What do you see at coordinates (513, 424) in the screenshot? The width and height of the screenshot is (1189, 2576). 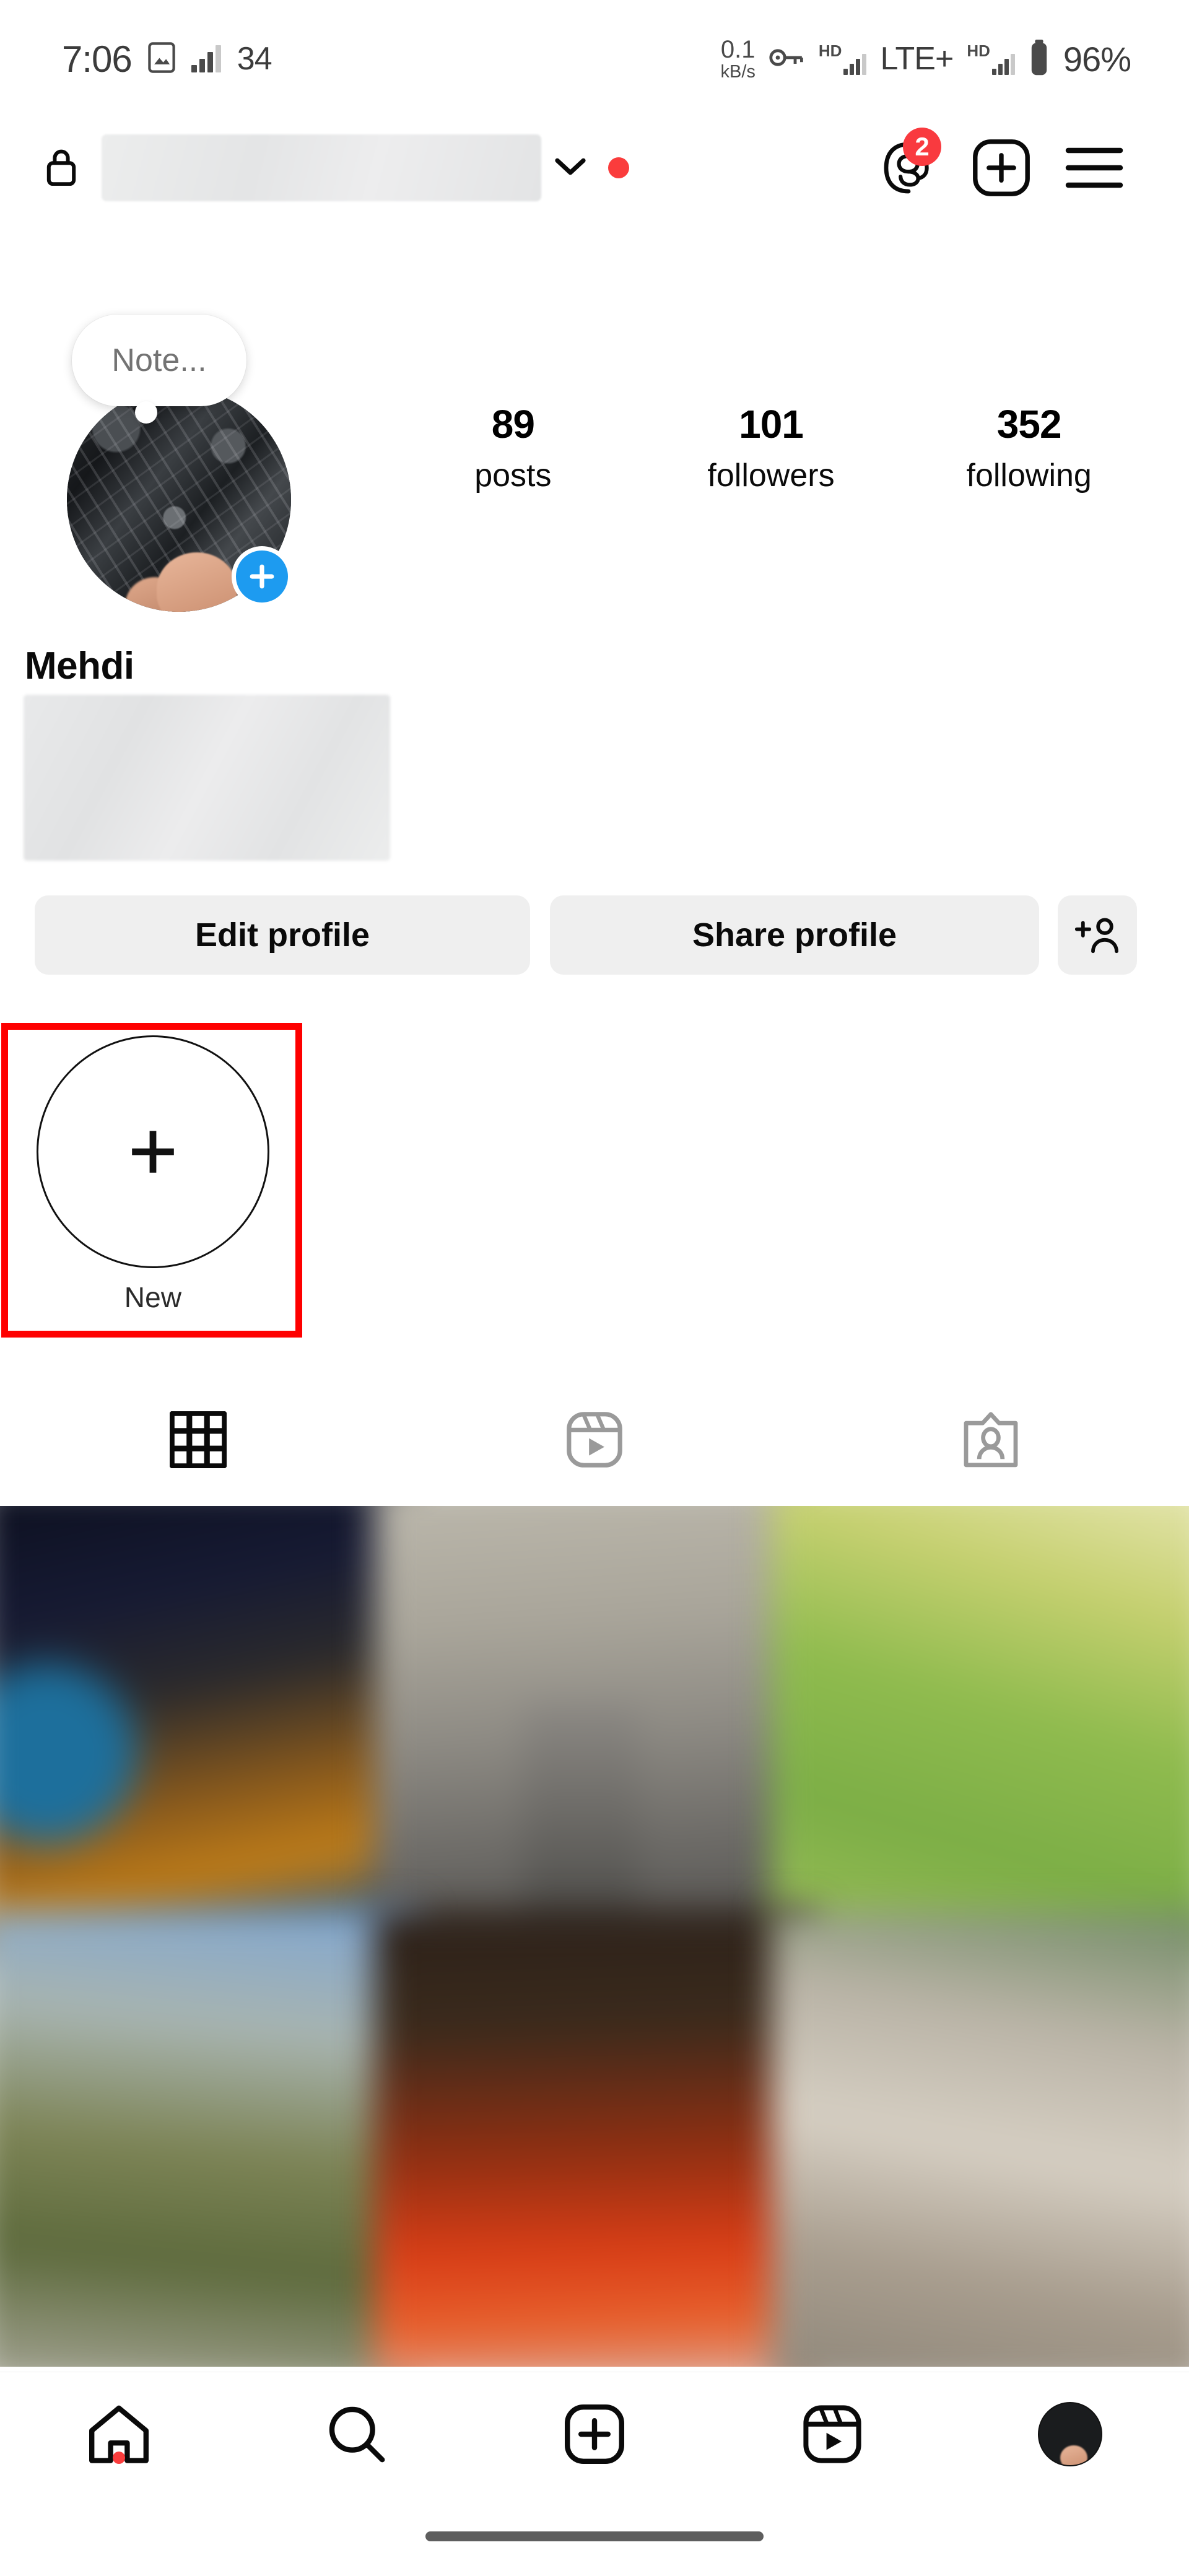 I see `stat-number: 89` at bounding box center [513, 424].